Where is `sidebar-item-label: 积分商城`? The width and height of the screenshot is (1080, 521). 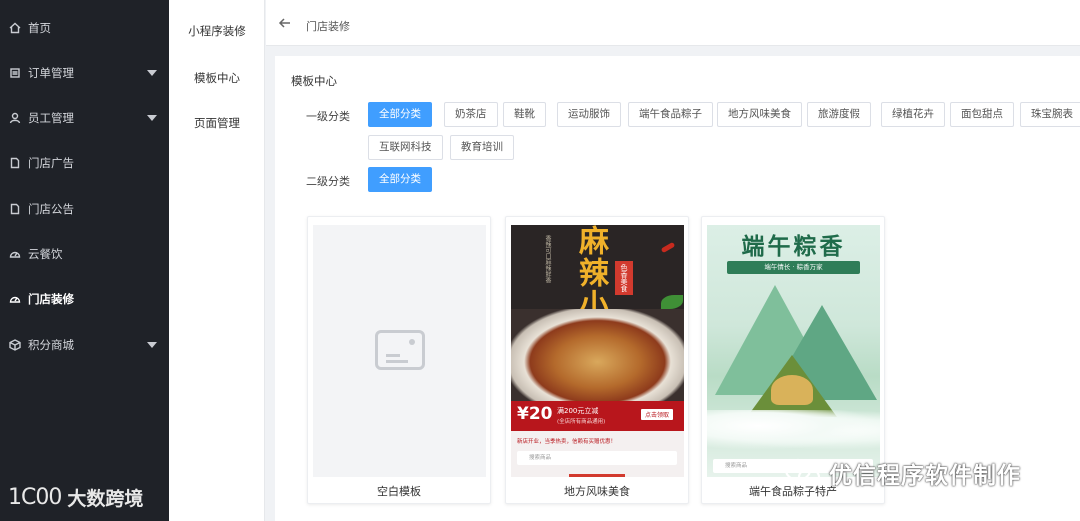
sidebar-item-label: 积分商城 is located at coordinates (51, 345).